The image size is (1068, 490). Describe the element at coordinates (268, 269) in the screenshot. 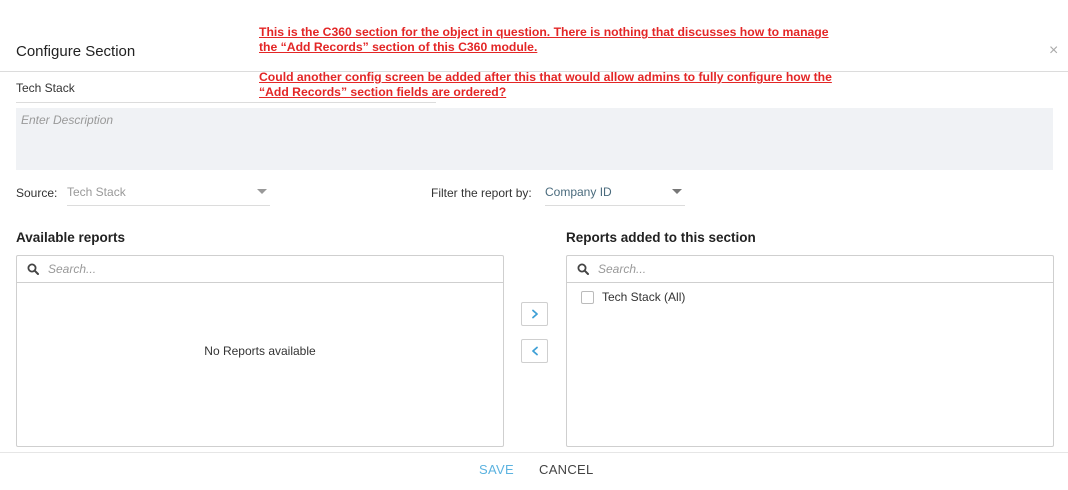

I see `available-reports-search-input` at that location.